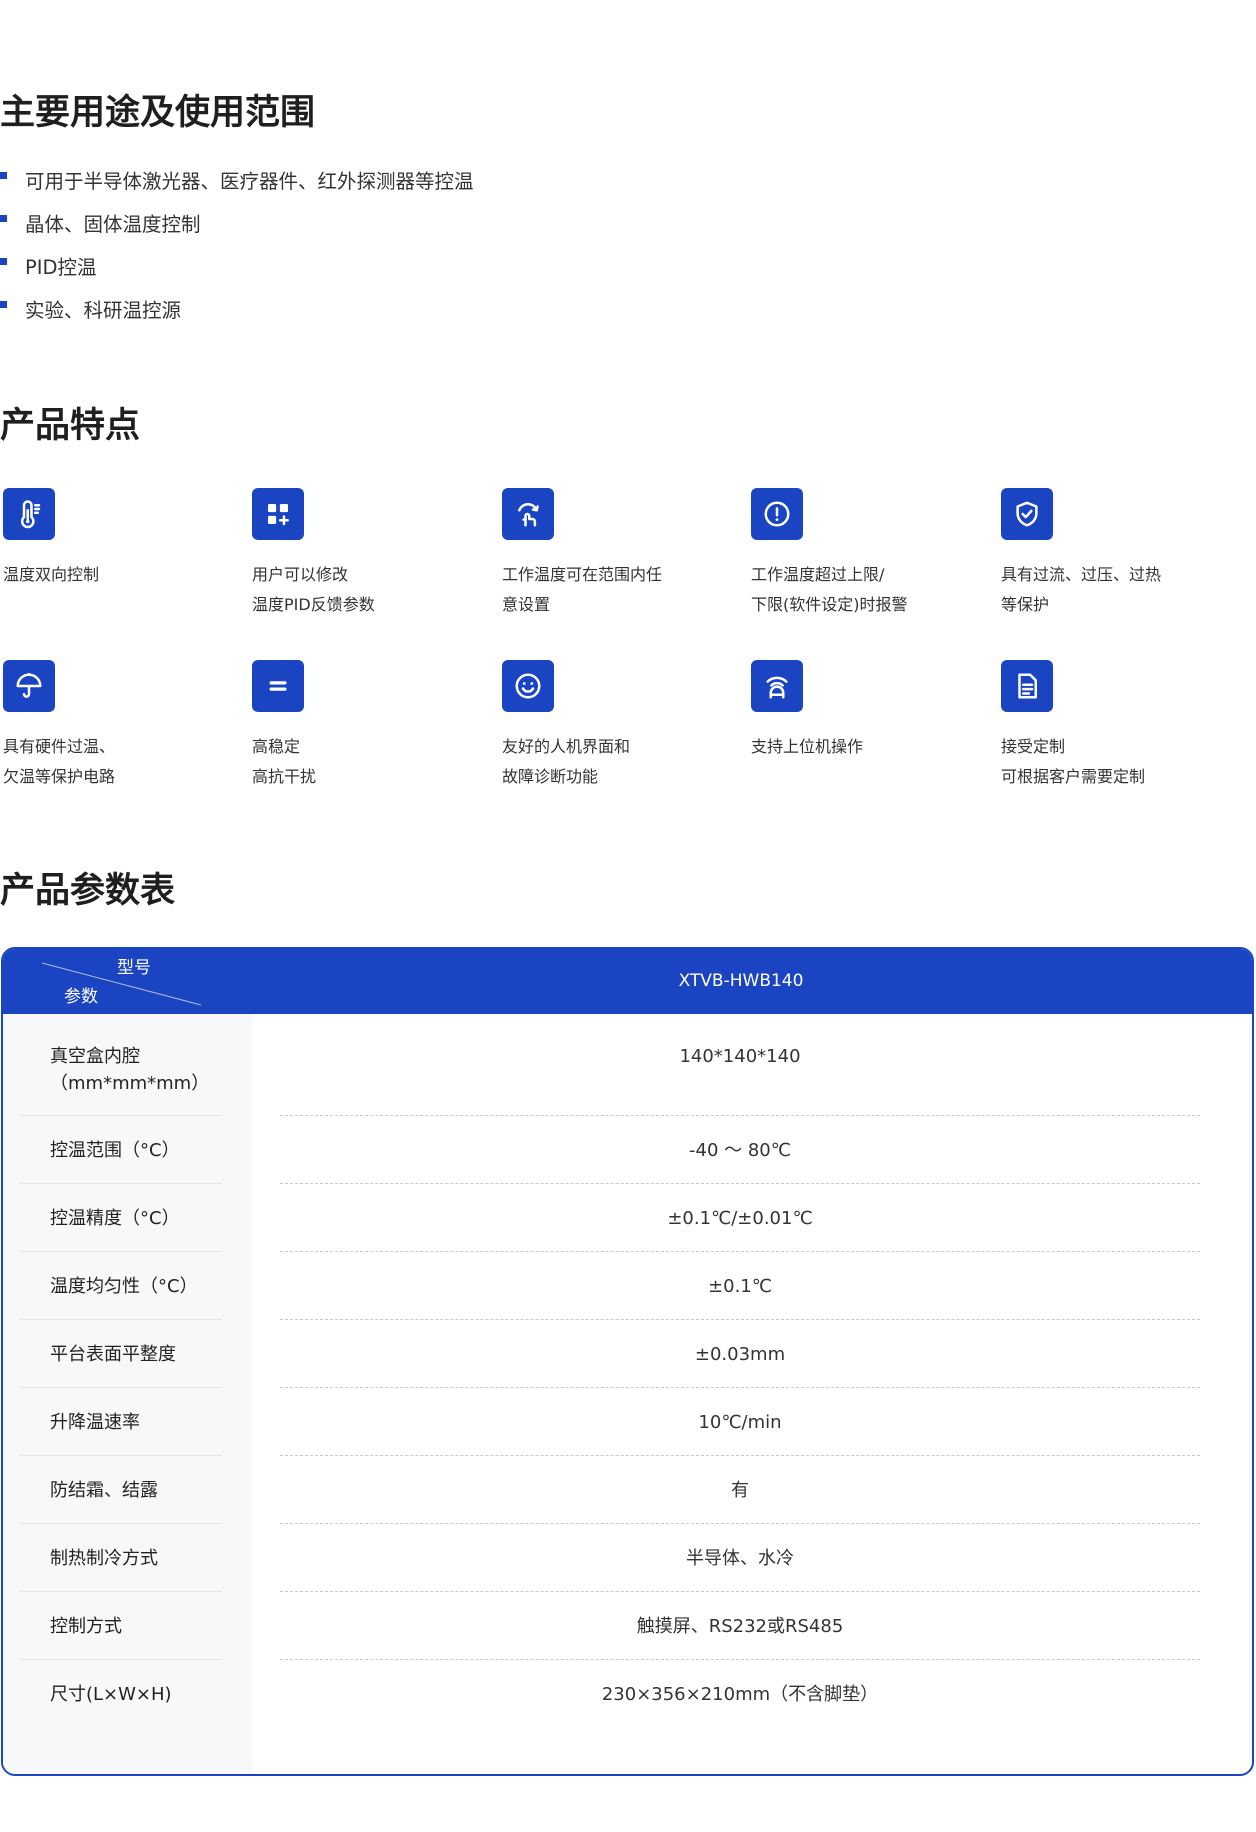 Image resolution: width=1256 pixels, height=1832 pixels. Describe the element at coordinates (127, 1626) in the screenshot. I see `param-label-cell: 控制方式` at that location.